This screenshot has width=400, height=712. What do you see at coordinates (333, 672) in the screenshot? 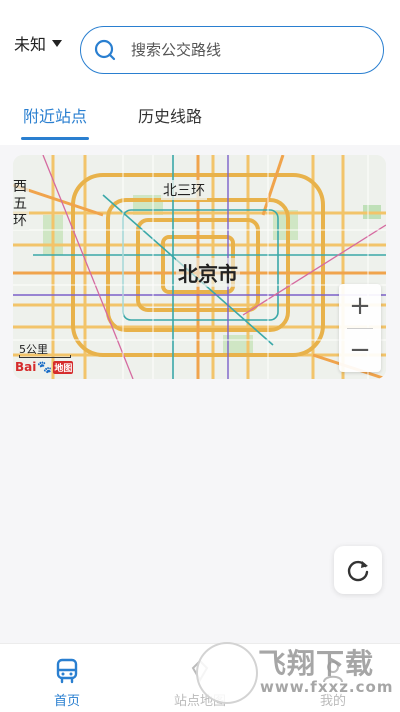
I see `user-icon` at bounding box center [333, 672].